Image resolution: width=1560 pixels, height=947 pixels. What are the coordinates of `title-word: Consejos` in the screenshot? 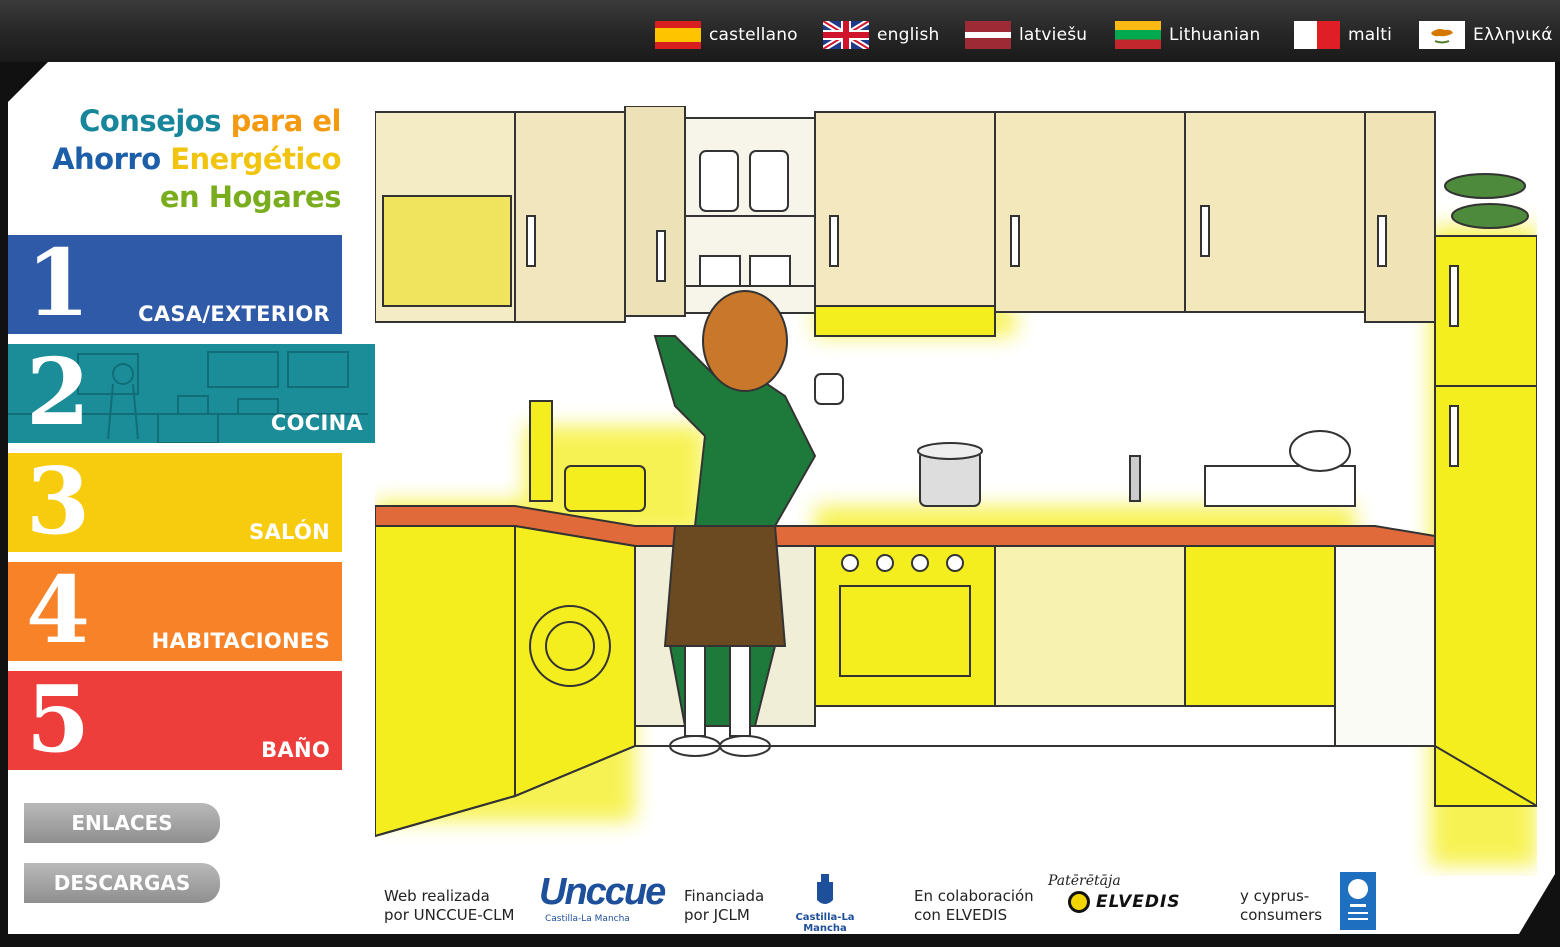 It's located at (150, 121).